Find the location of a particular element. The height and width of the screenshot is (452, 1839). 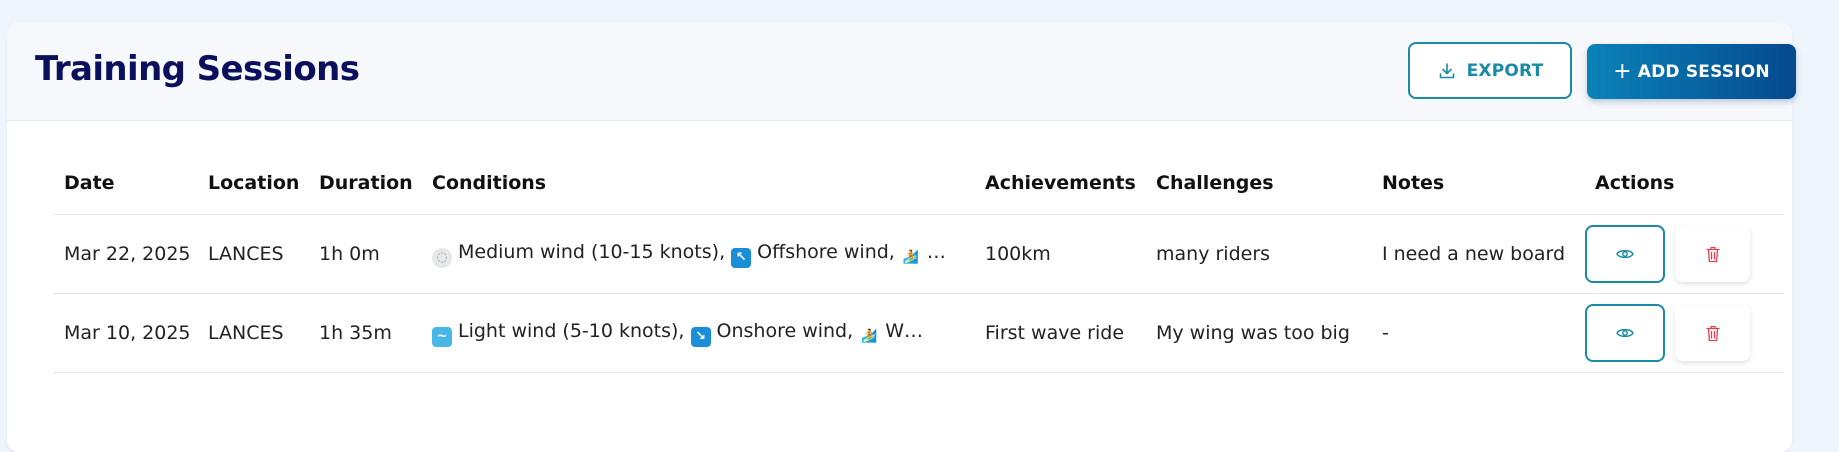

cell-date: Mar 22, 2025 is located at coordinates (126, 254).